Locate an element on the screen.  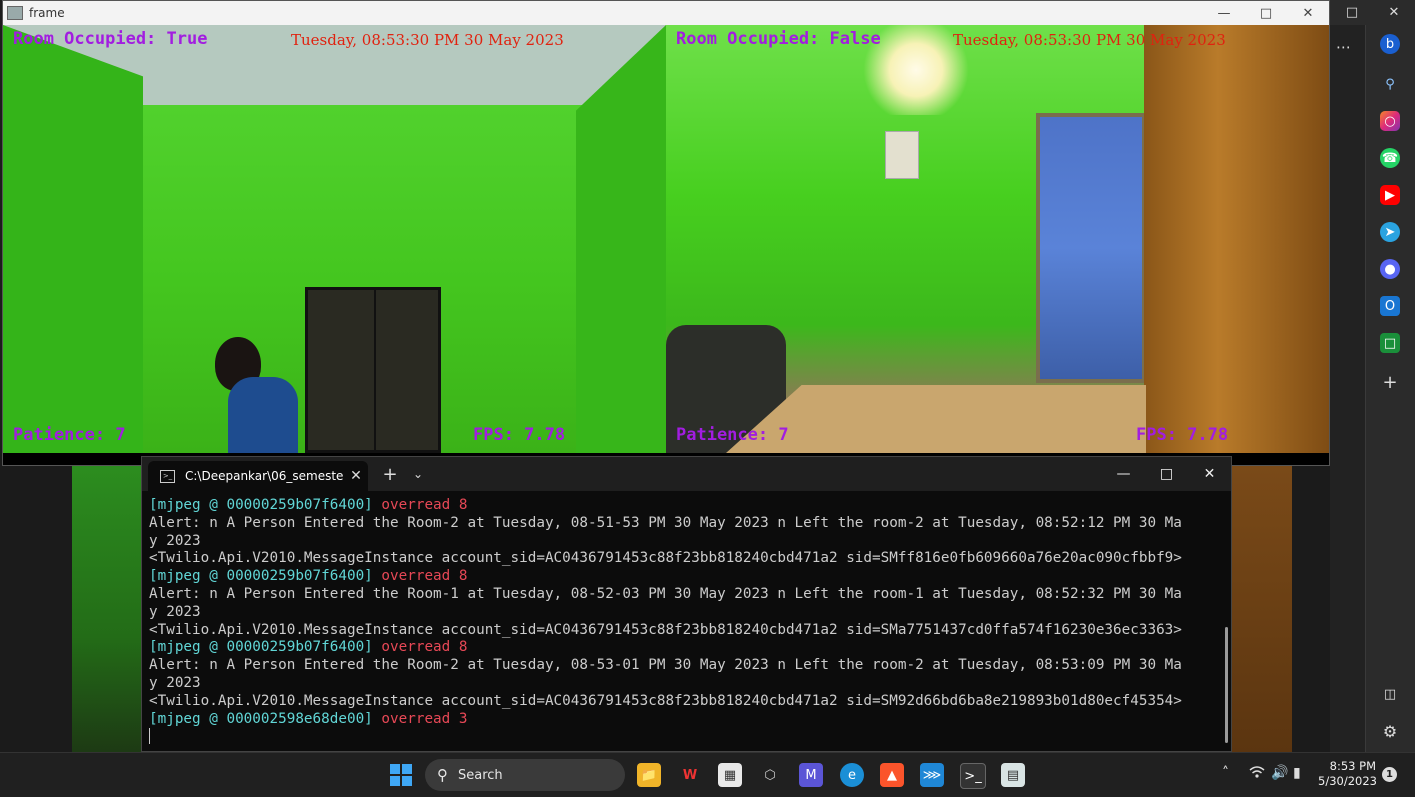
terminal-close-button: ✕ is located at coordinates (1209, 474).